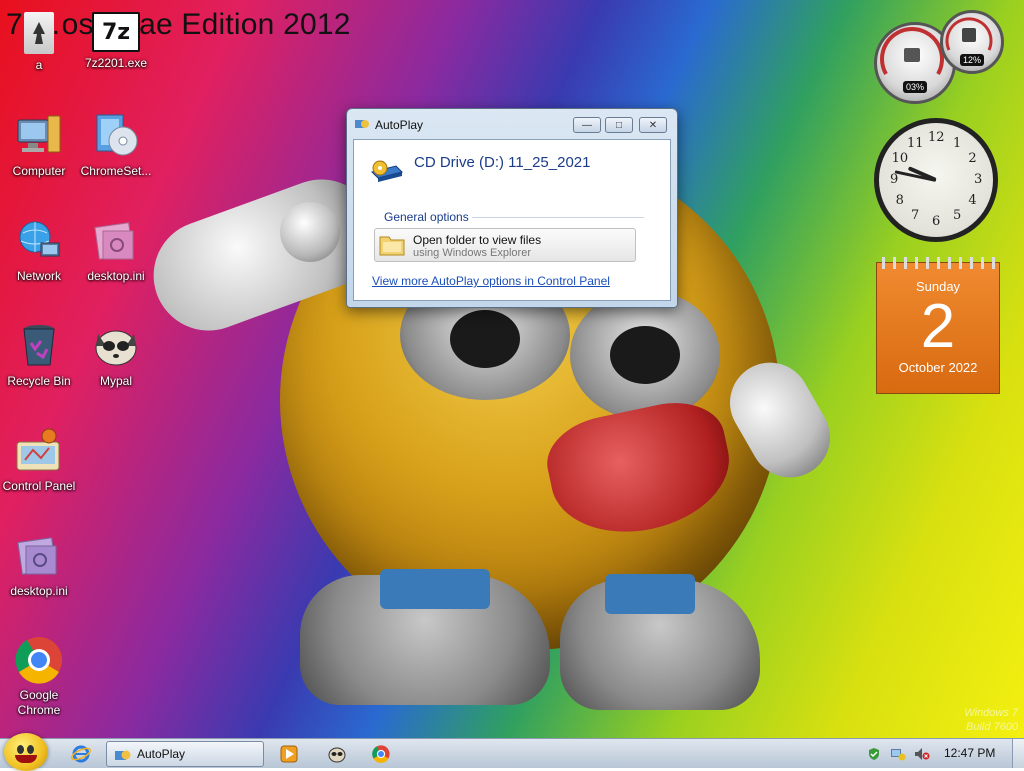 Image resolution: width=1024 pixels, height=771 pixels. Describe the element at coordinates (472, 253) in the screenshot. I see `option-subtitle: using Windows Explorer` at that location.